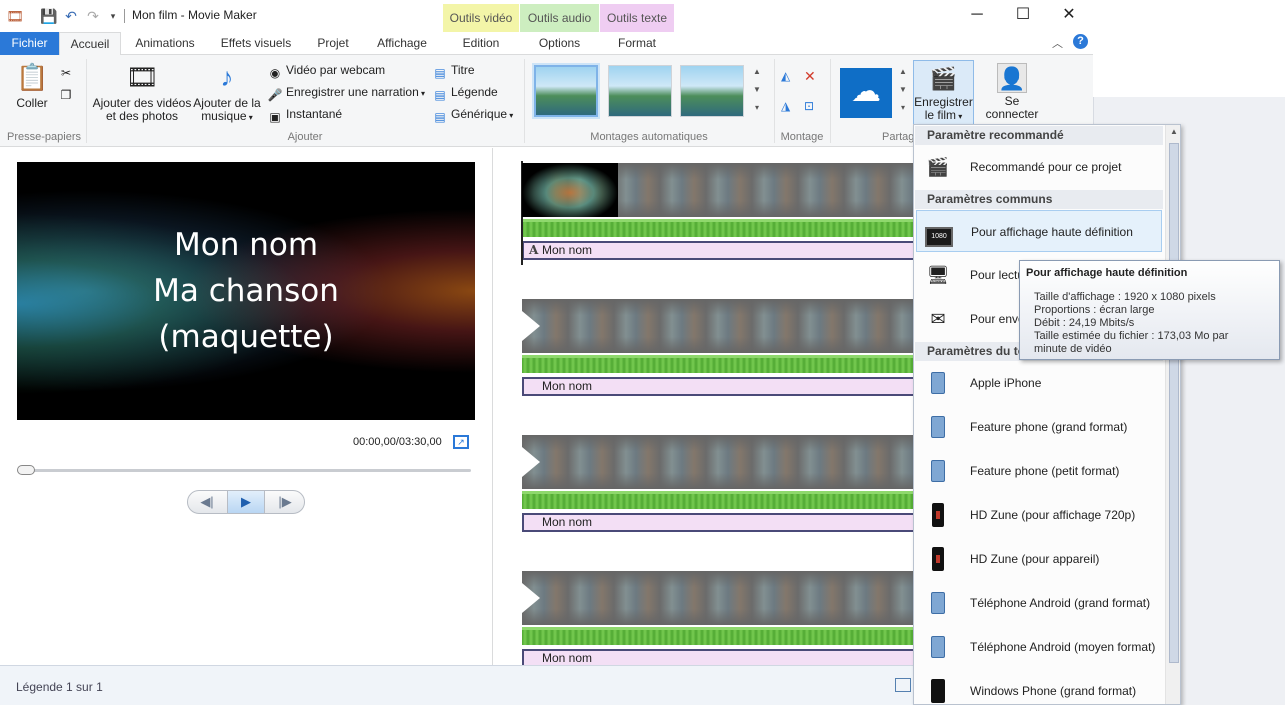 The width and height of the screenshot is (1285, 705). Describe the element at coordinates (246, 502) in the screenshot. I see `play-icon: ▶` at that location.